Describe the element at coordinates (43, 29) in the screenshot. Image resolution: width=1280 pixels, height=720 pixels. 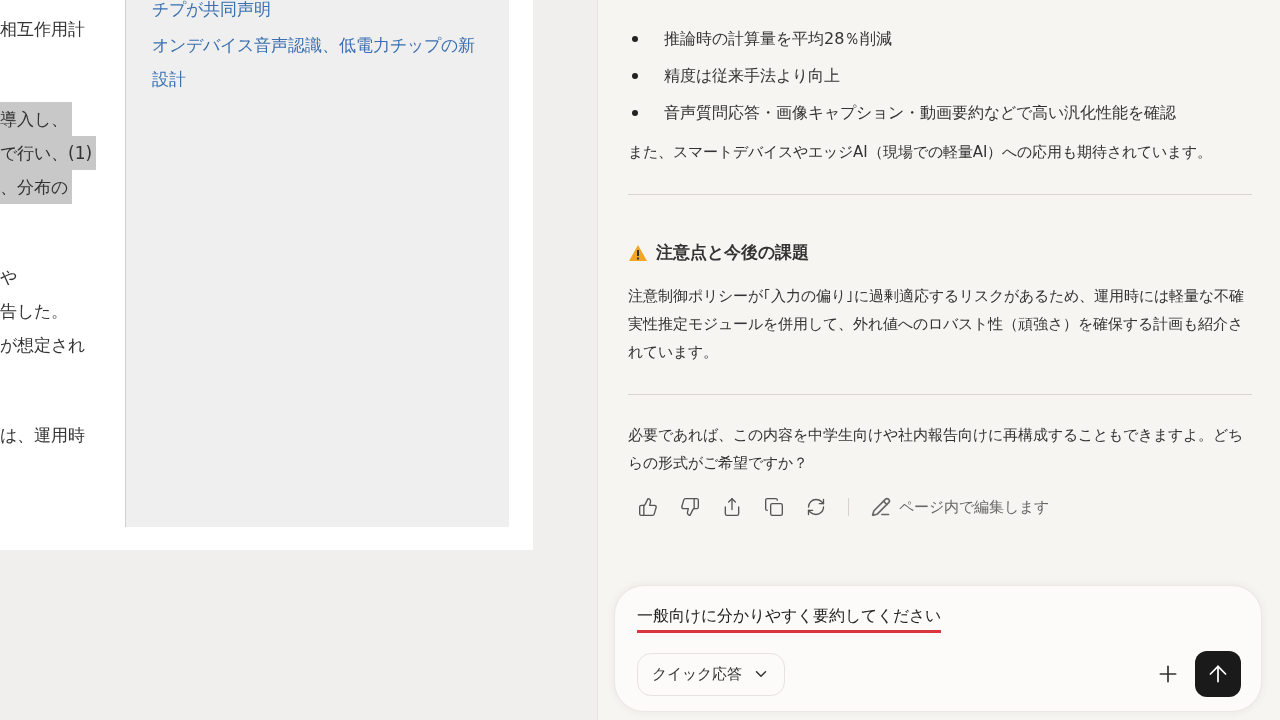
I see `article-text: 相互作用計` at that location.